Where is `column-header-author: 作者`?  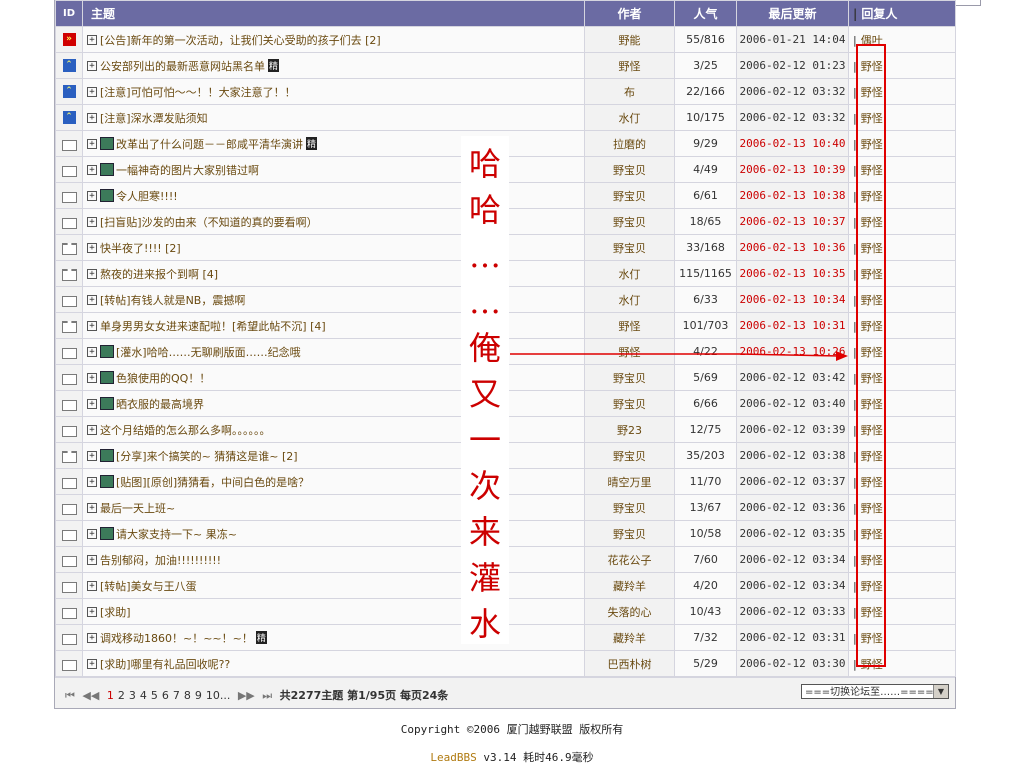
column-header-author: 作者 is located at coordinates (629, 13).